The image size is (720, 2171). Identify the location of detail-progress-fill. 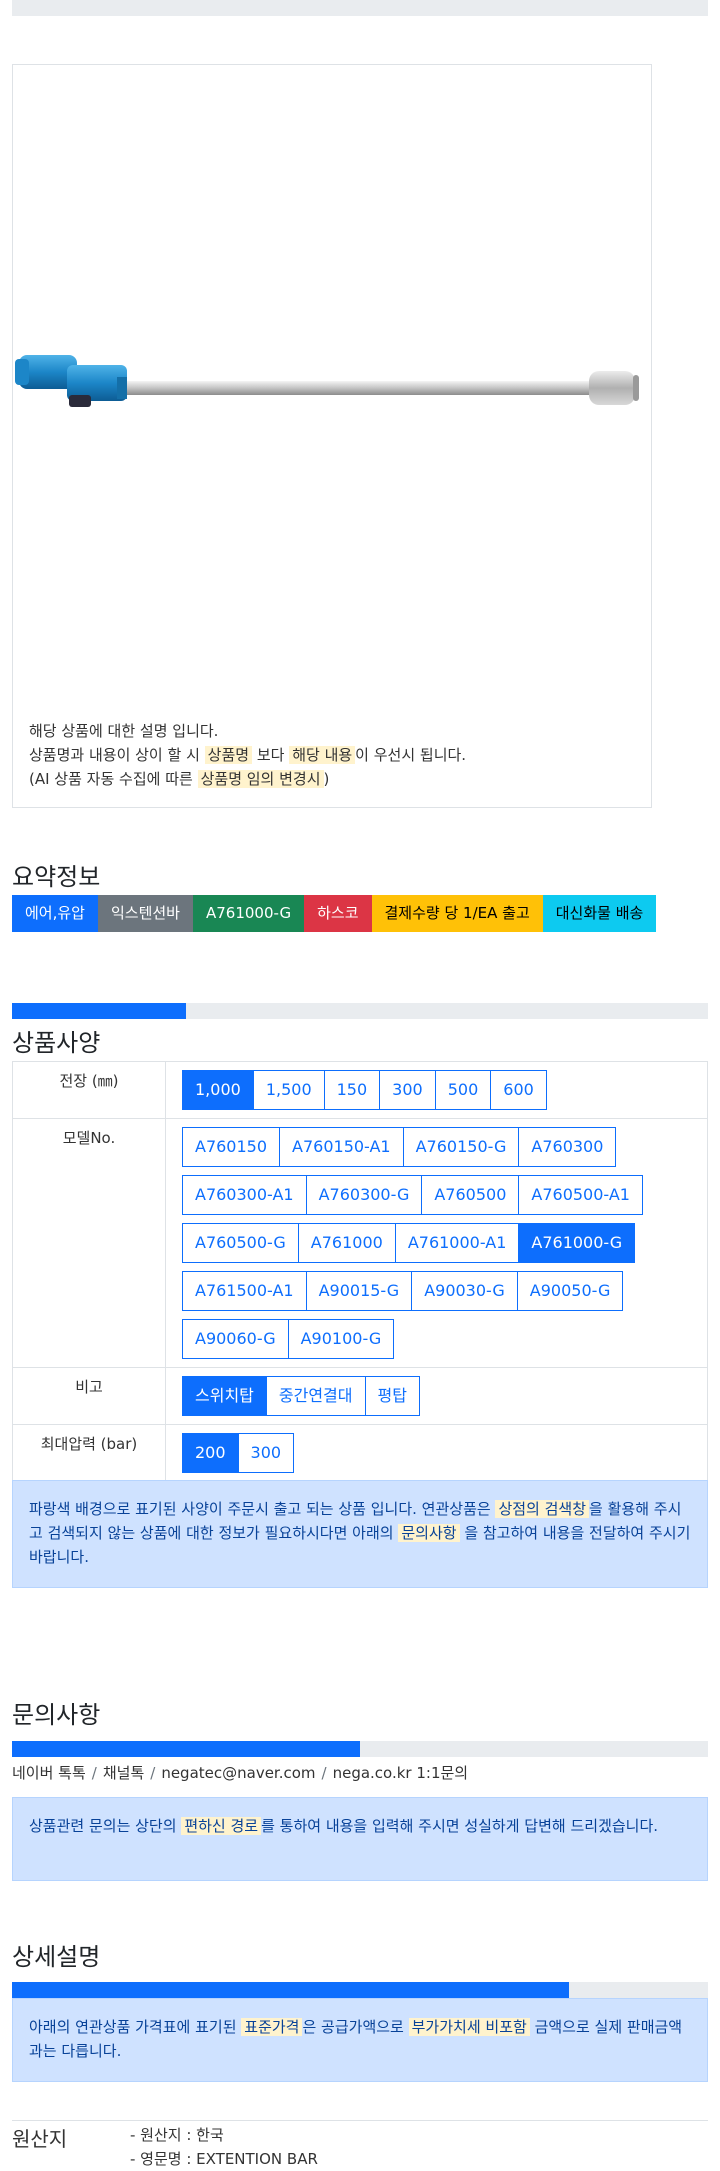
(290, 1990).